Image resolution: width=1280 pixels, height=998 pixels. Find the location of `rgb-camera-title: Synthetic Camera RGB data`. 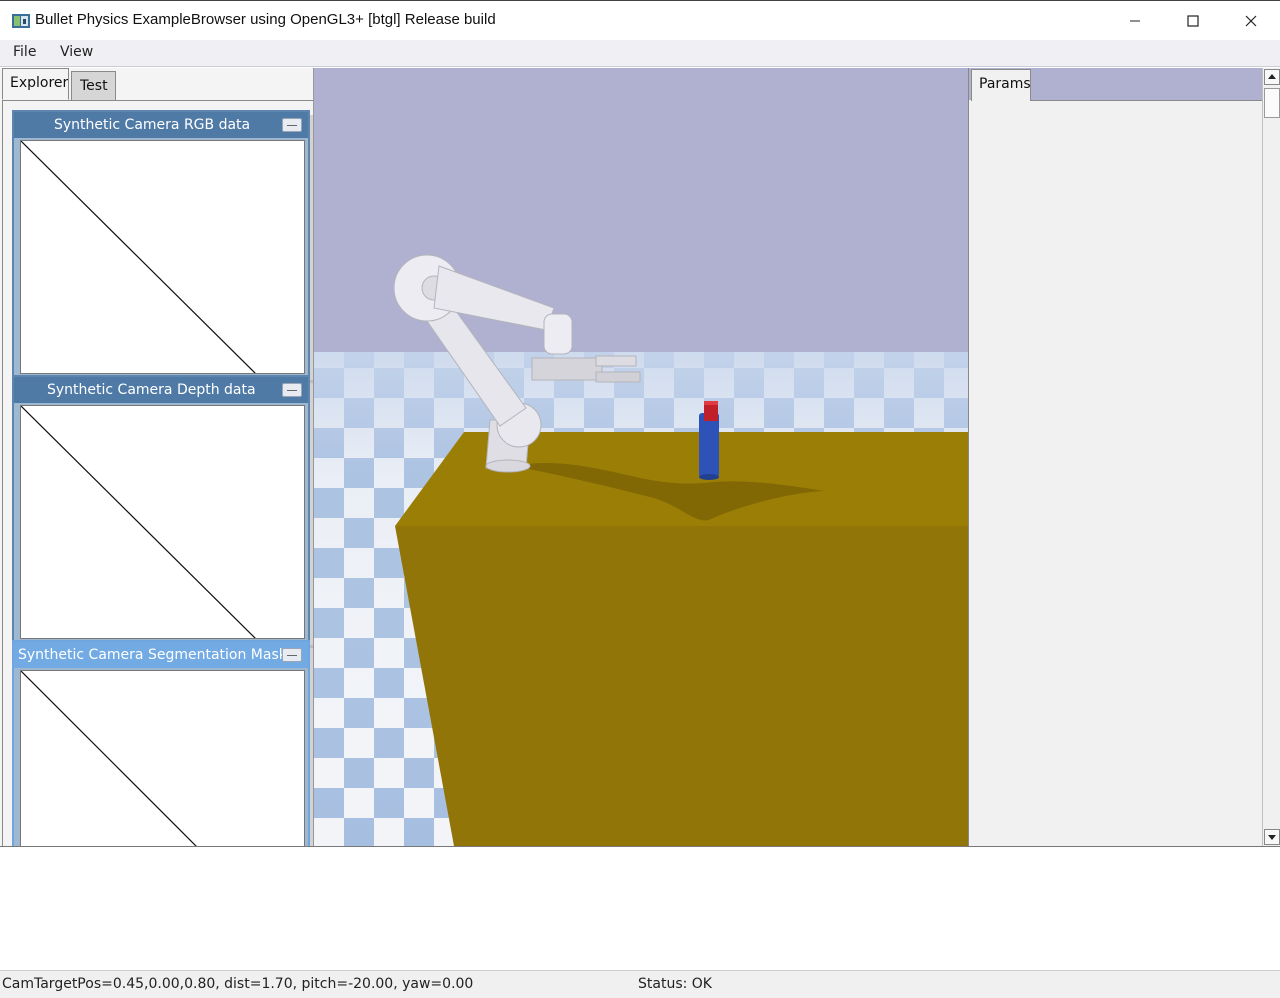

rgb-camera-title: Synthetic Camera RGB data is located at coordinates (161, 125).